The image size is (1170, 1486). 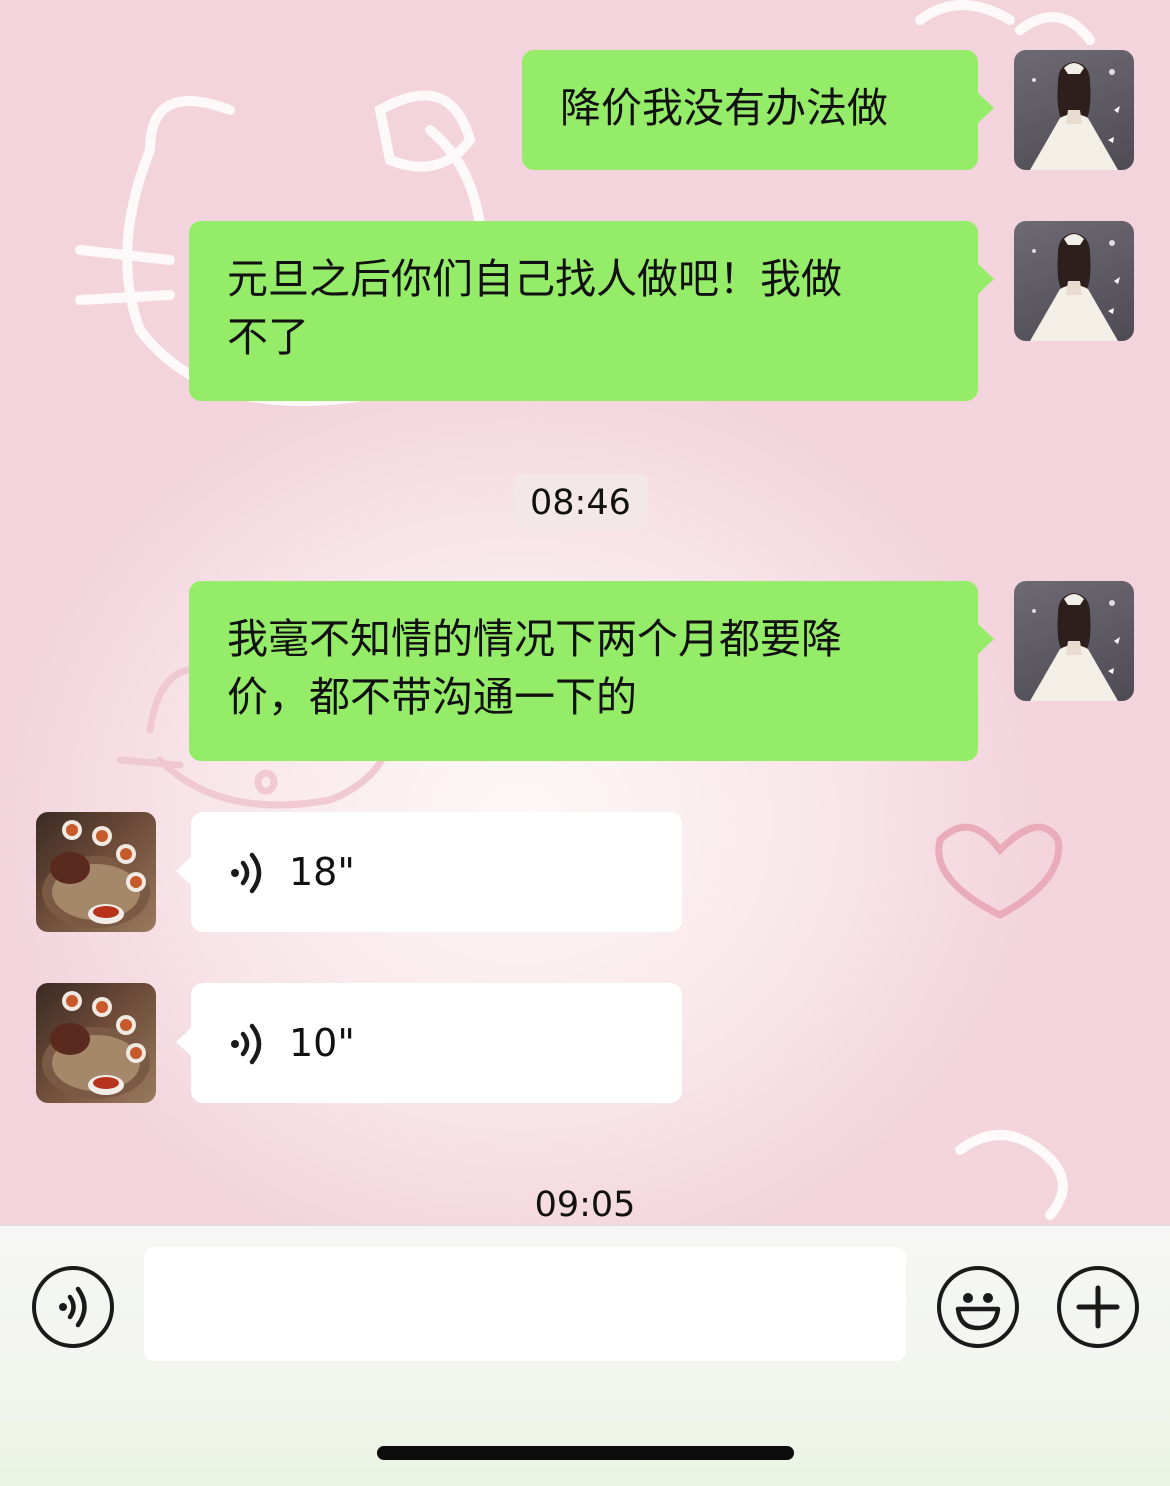 What do you see at coordinates (322, 872) in the screenshot?
I see `voice-duration: 18"` at bounding box center [322, 872].